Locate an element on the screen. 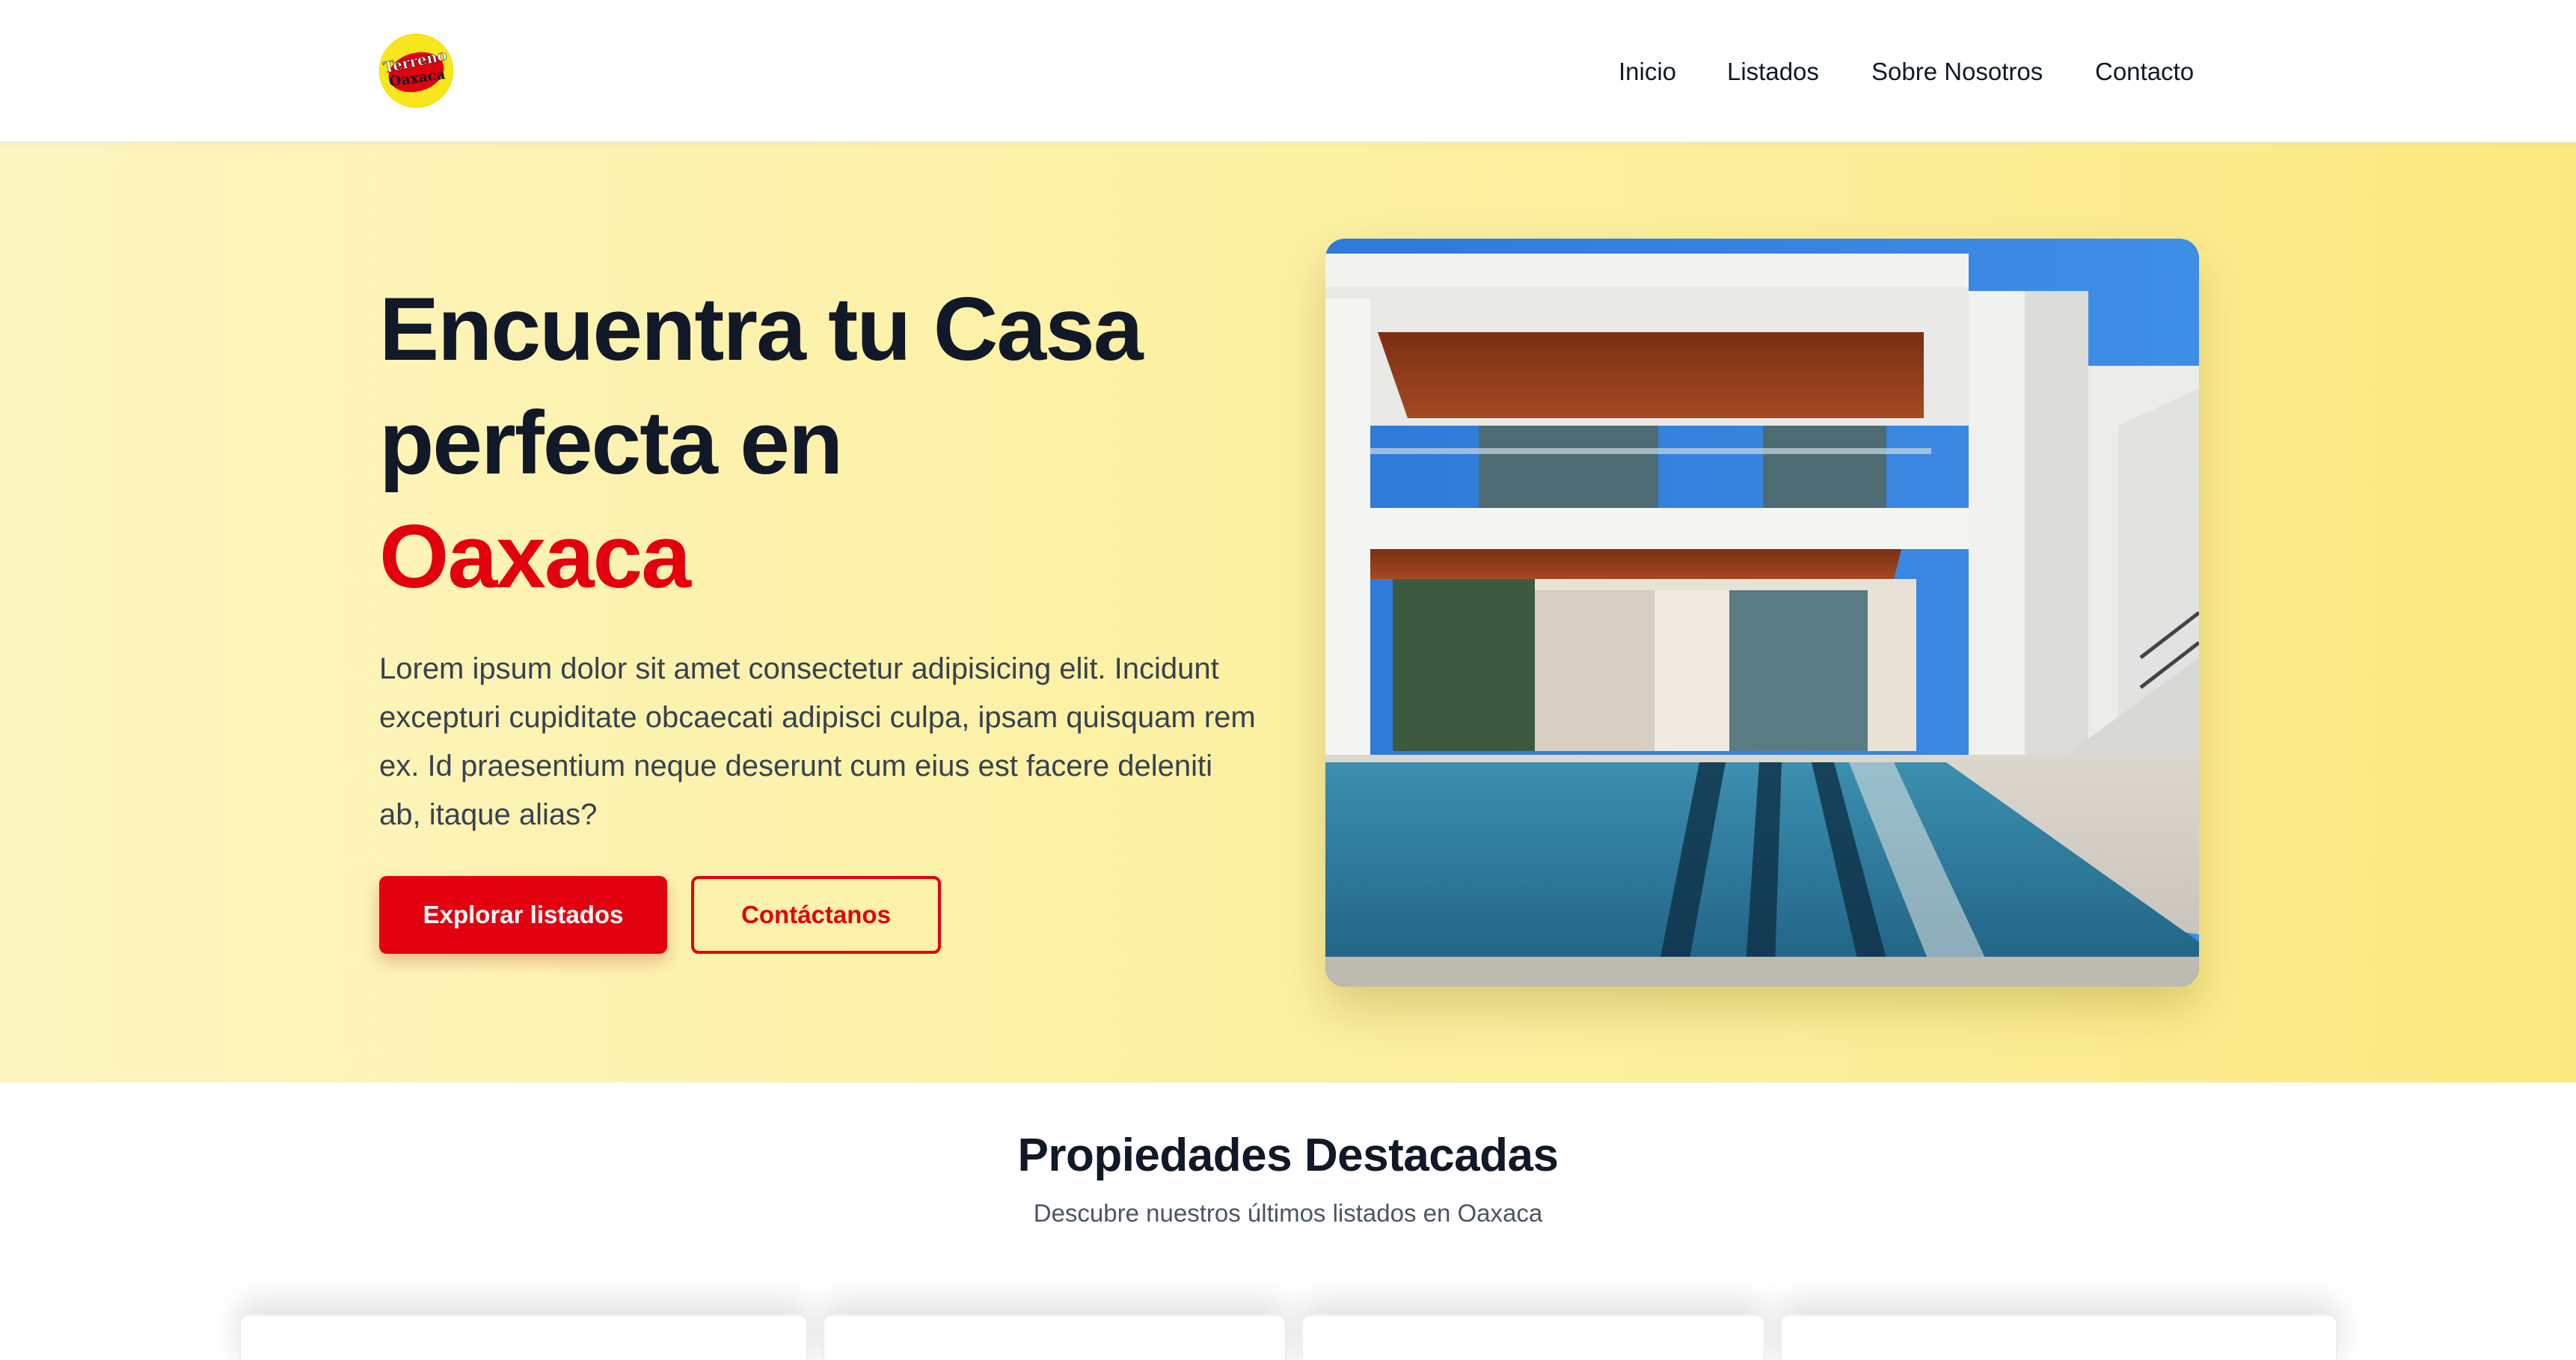 The height and width of the screenshot is (1360, 2576). hero-title-line1: Encuentra tu Casa is located at coordinates (761, 329).